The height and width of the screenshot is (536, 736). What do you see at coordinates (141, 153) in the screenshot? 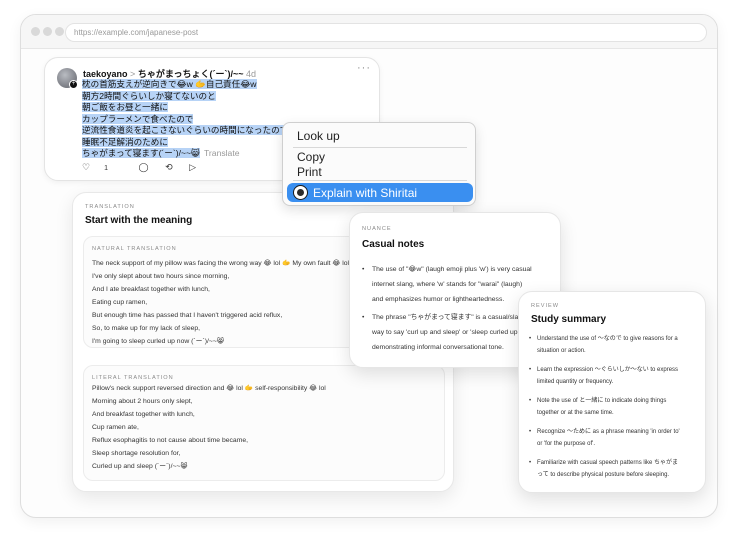
I see `post-line: ちゃがまって寝ます(´ー`)/~~😸` at bounding box center [141, 153].